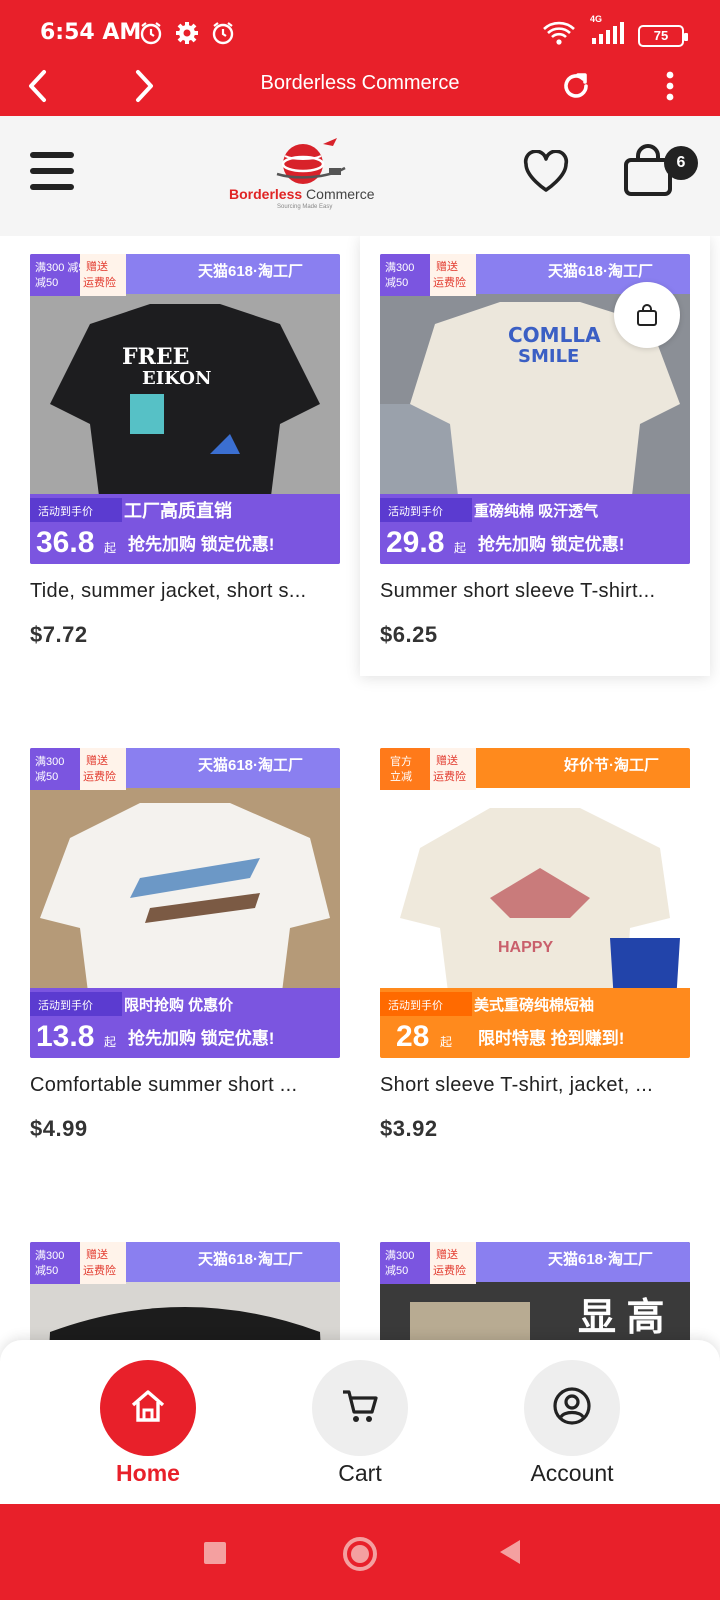  I want to click on svg-text: FREE, so click(155, 357).